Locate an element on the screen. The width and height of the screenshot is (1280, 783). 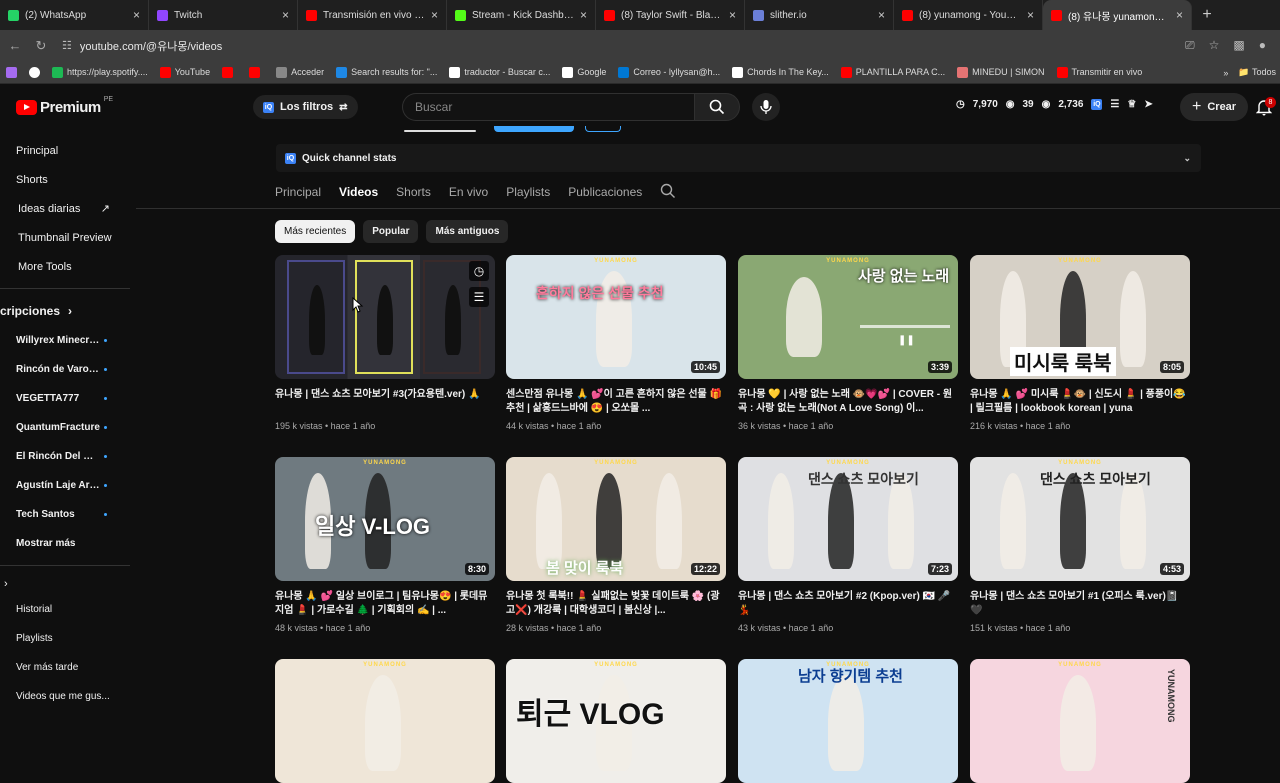
address-bar: ☷ youtube.com/@유나몽/videos is located at coordinates (618, 46).